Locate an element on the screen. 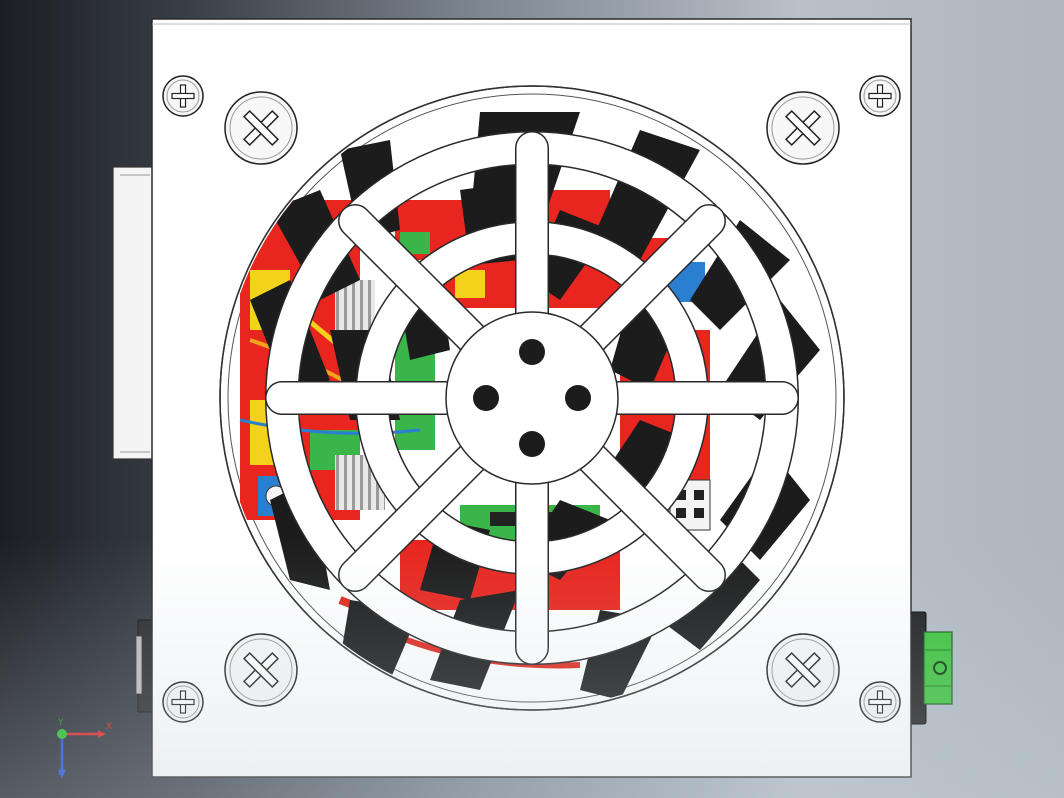  fan-hub is located at coordinates (532, 398).